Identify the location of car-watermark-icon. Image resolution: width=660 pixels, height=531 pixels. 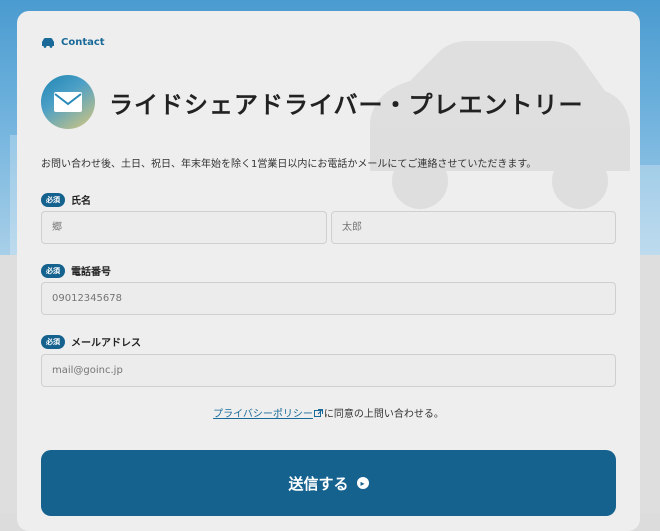
(500, 125).